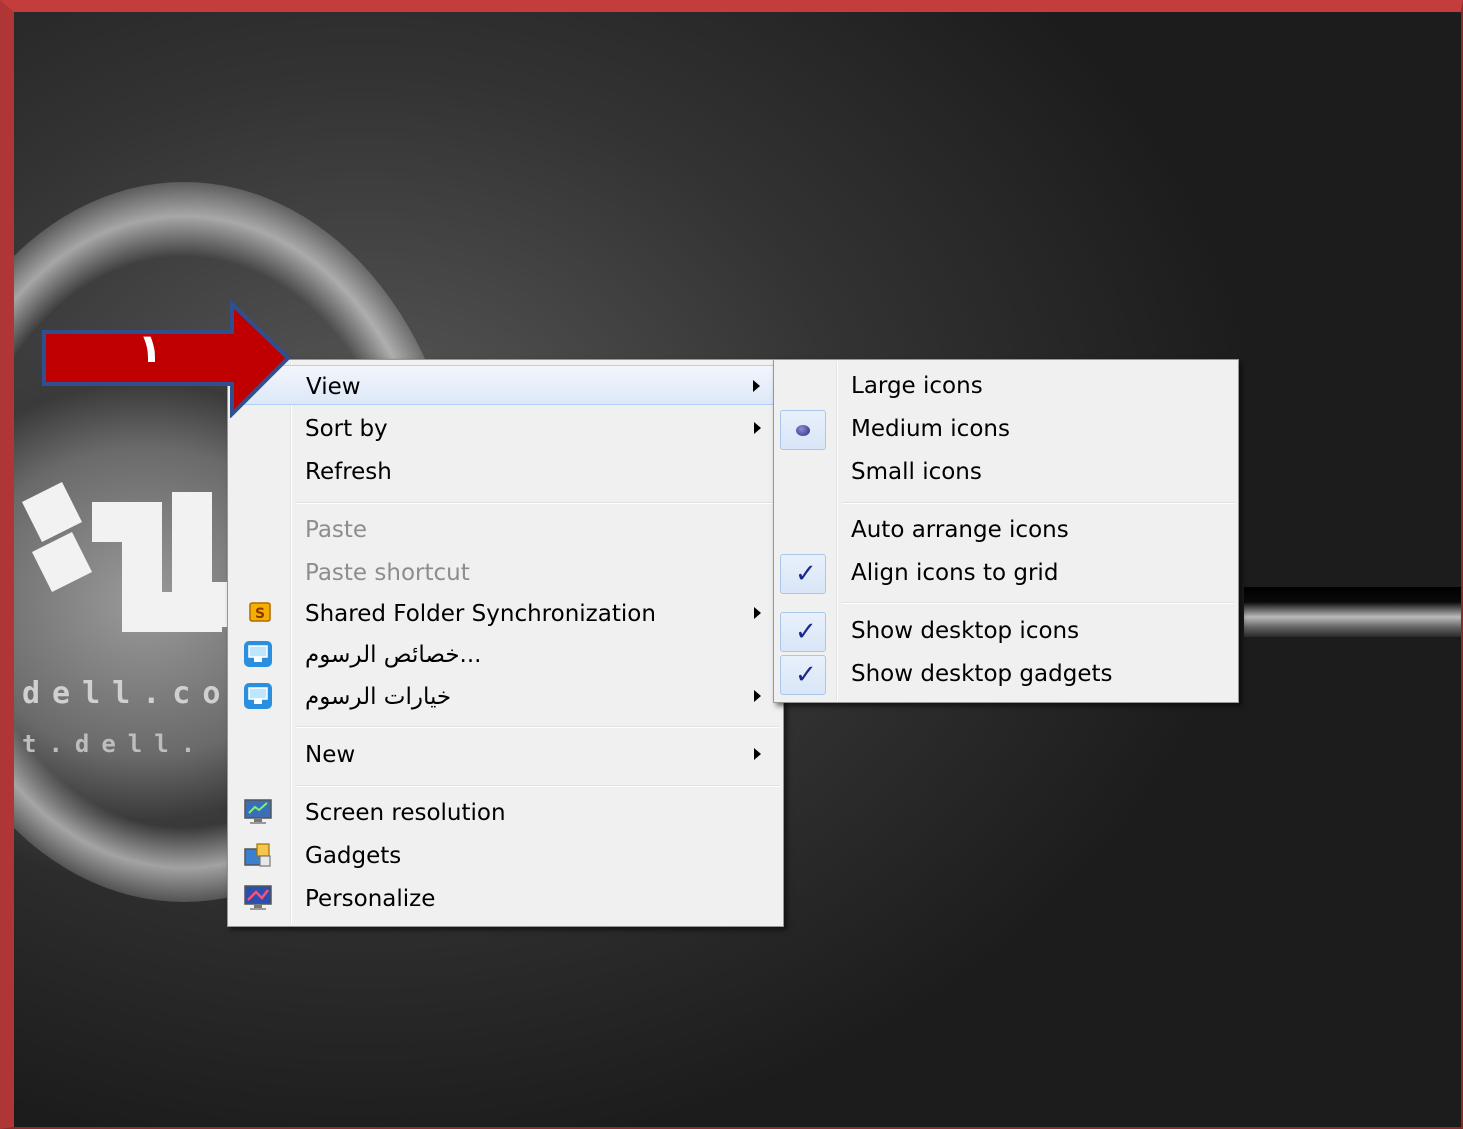 The height and width of the screenshot is (1129, 1463). I want to click on url-text-line1: dell.co, so click(124, 693).